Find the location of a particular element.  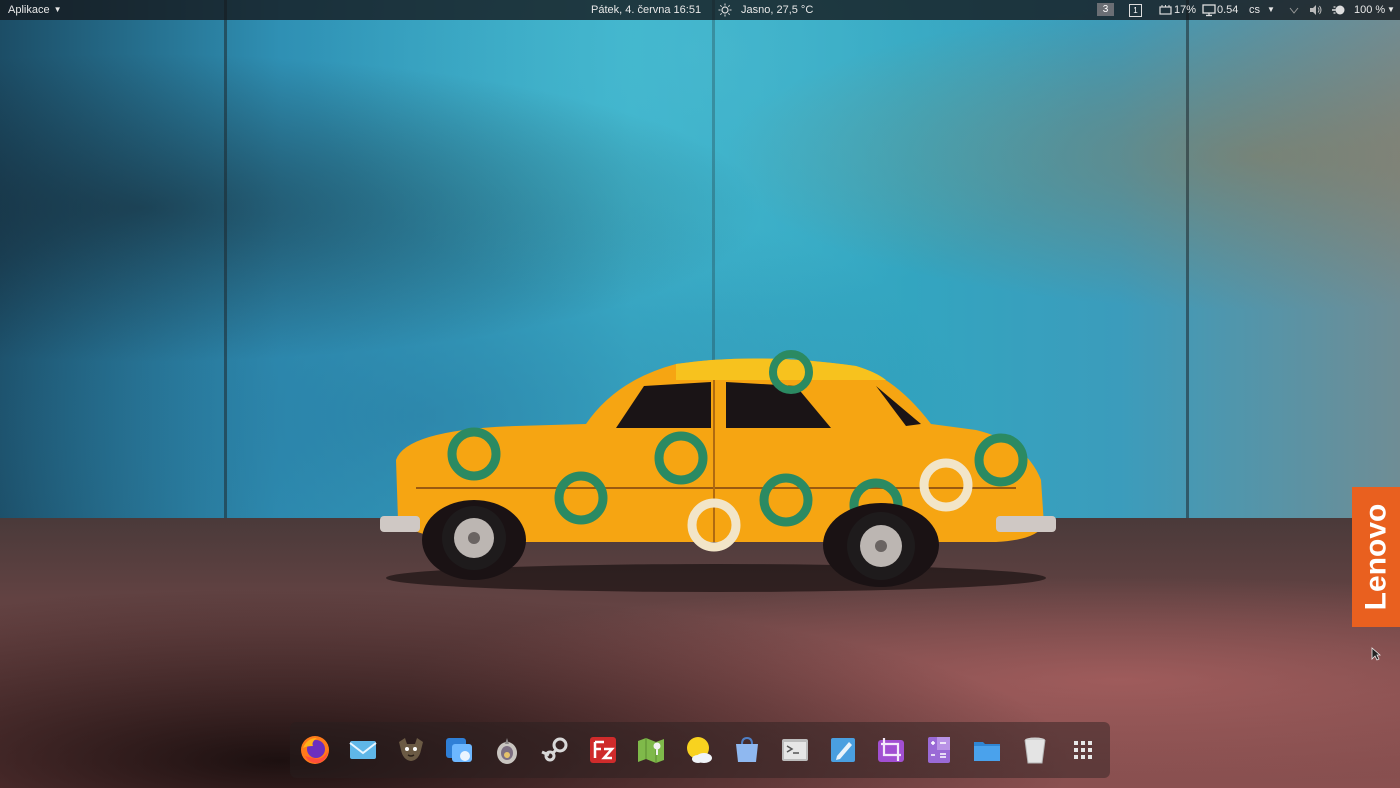

weather-icon is located at coordinates (699, 750).